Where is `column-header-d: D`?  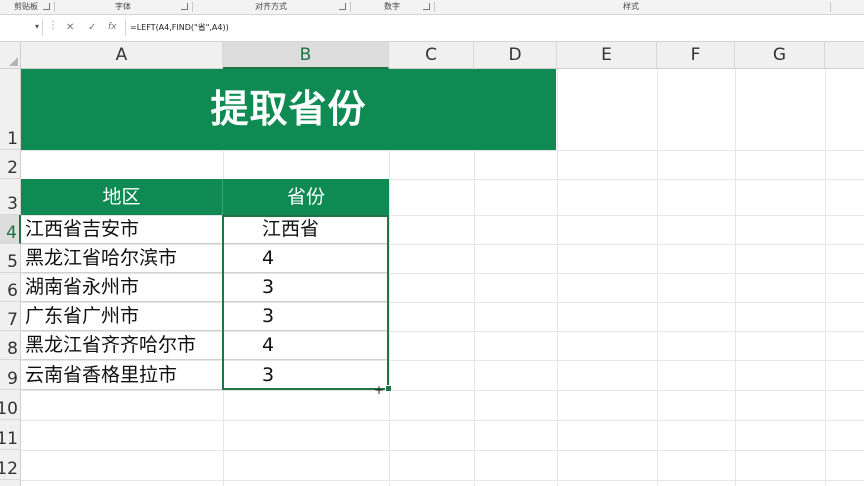
column-header-d: D is located at coordinates (515, 55).